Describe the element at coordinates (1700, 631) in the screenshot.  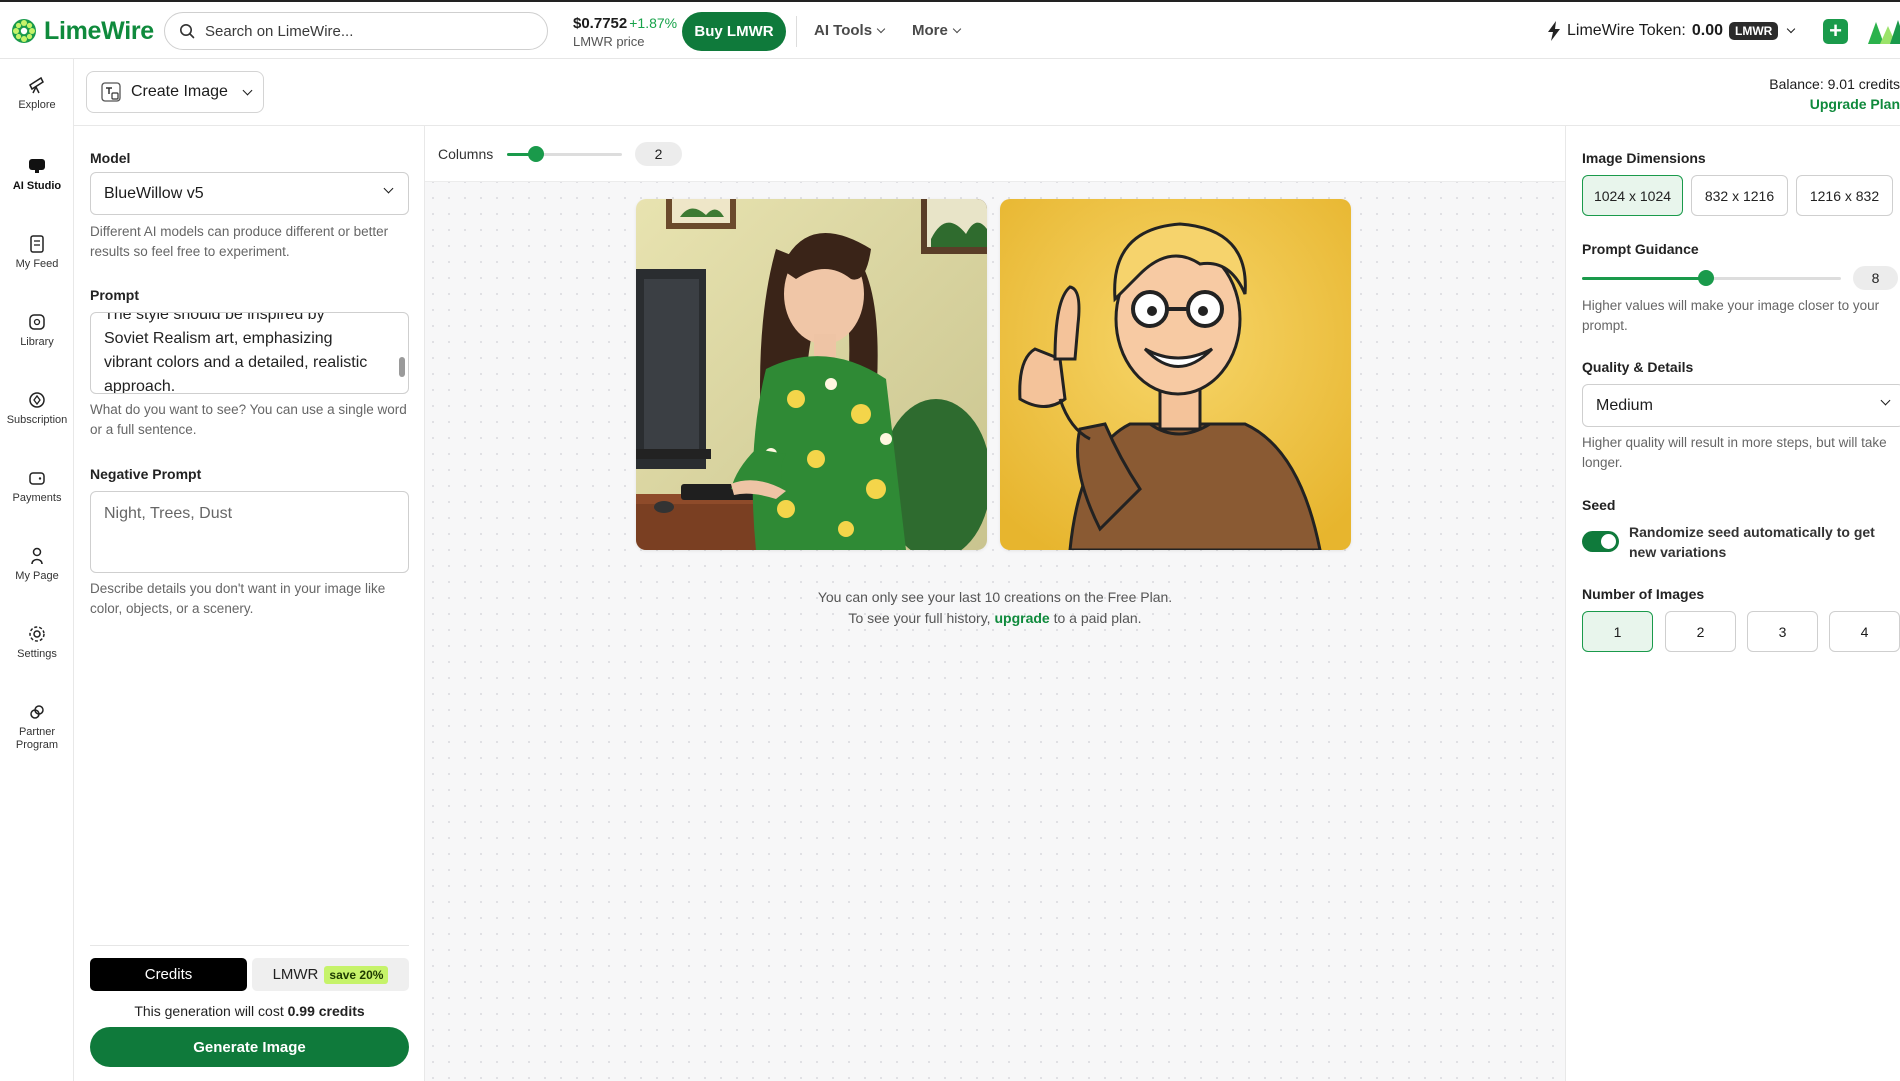
I see `num-images-2-button: 2` at that location.